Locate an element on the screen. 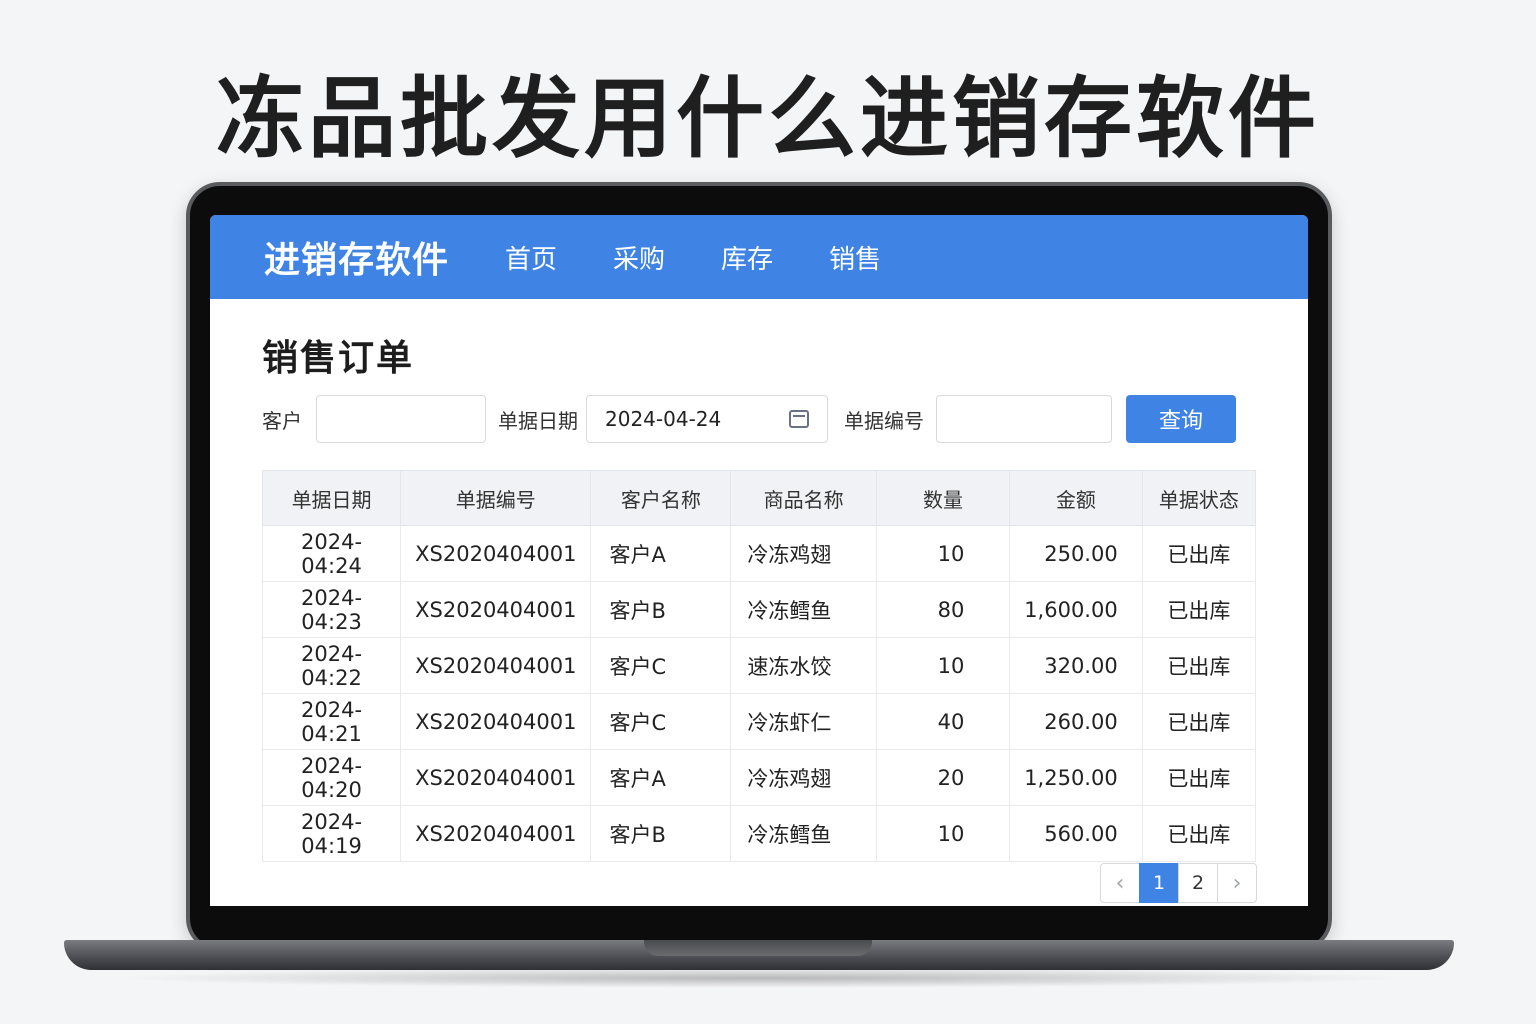  order-no-label: 单据编号 is located at coordinates (884, 420).